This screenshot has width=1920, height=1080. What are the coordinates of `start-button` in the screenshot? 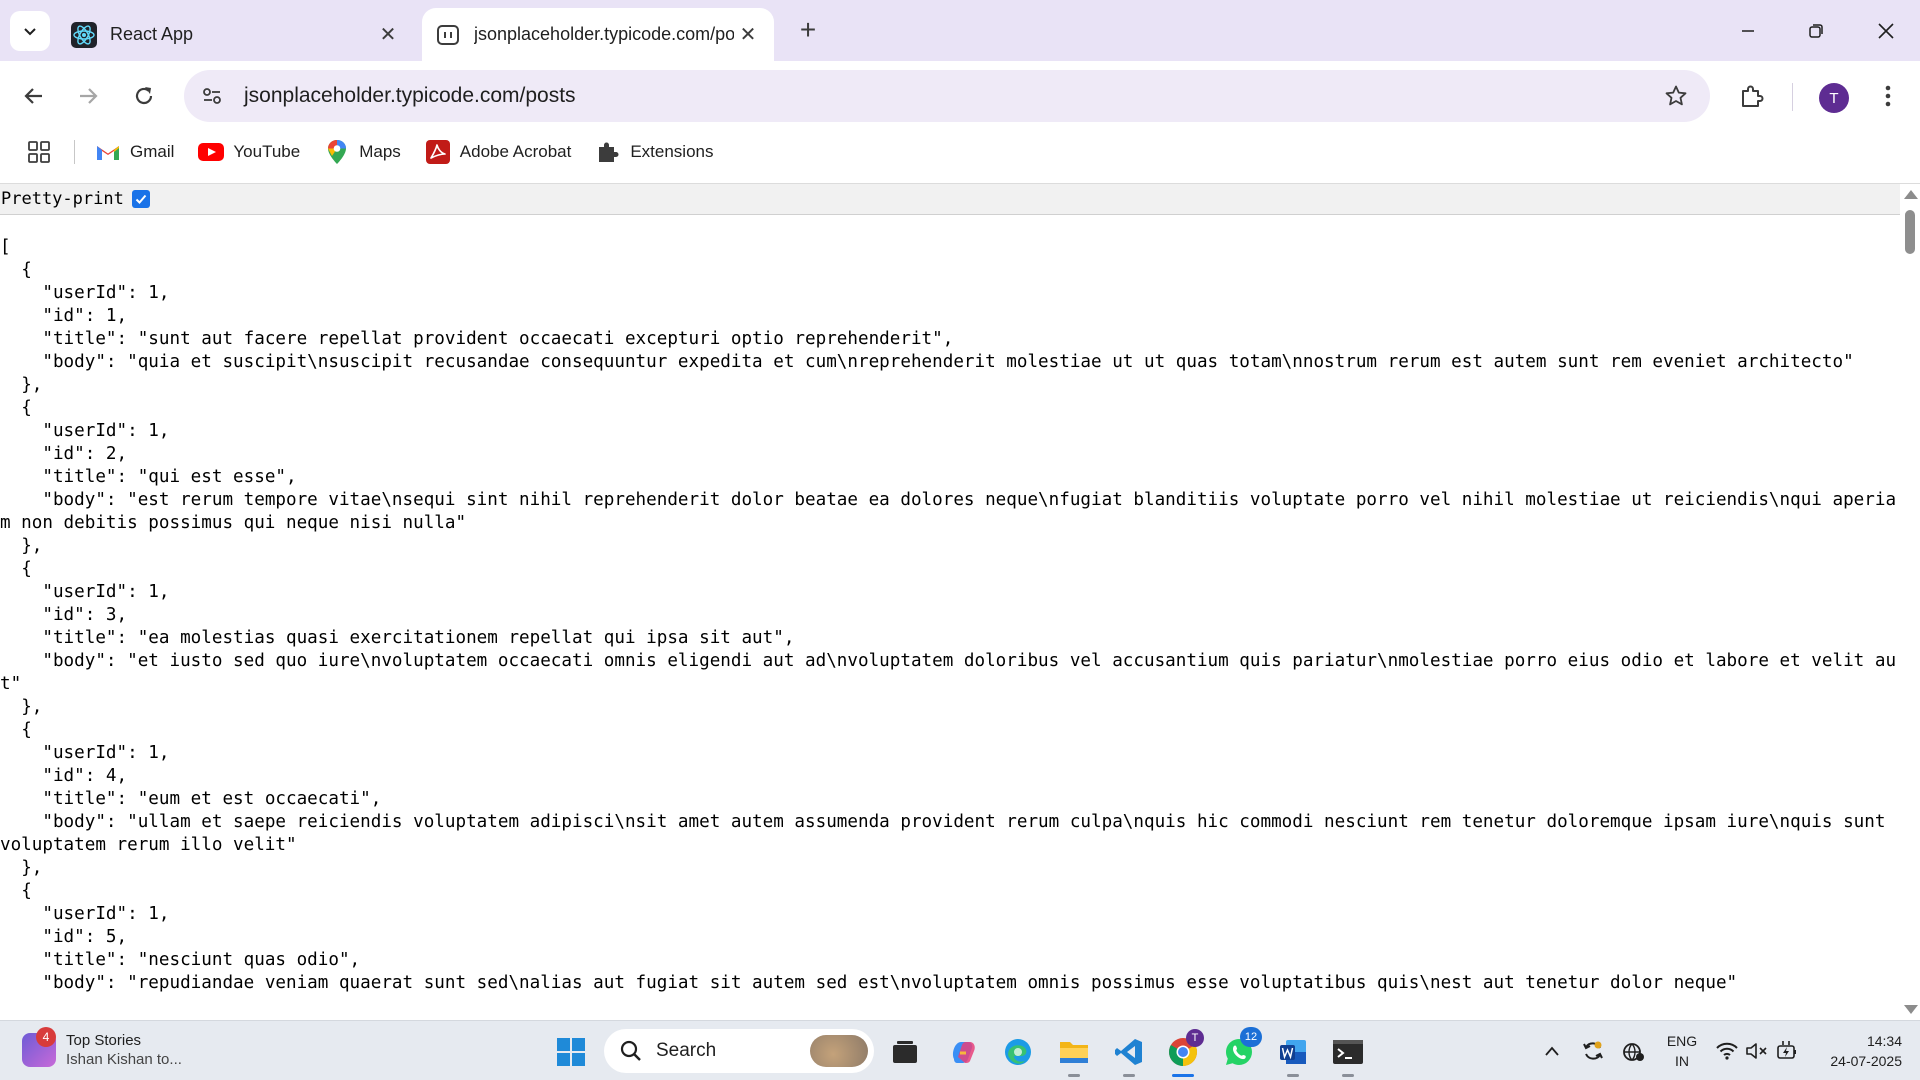 It's located at (571, 1052).